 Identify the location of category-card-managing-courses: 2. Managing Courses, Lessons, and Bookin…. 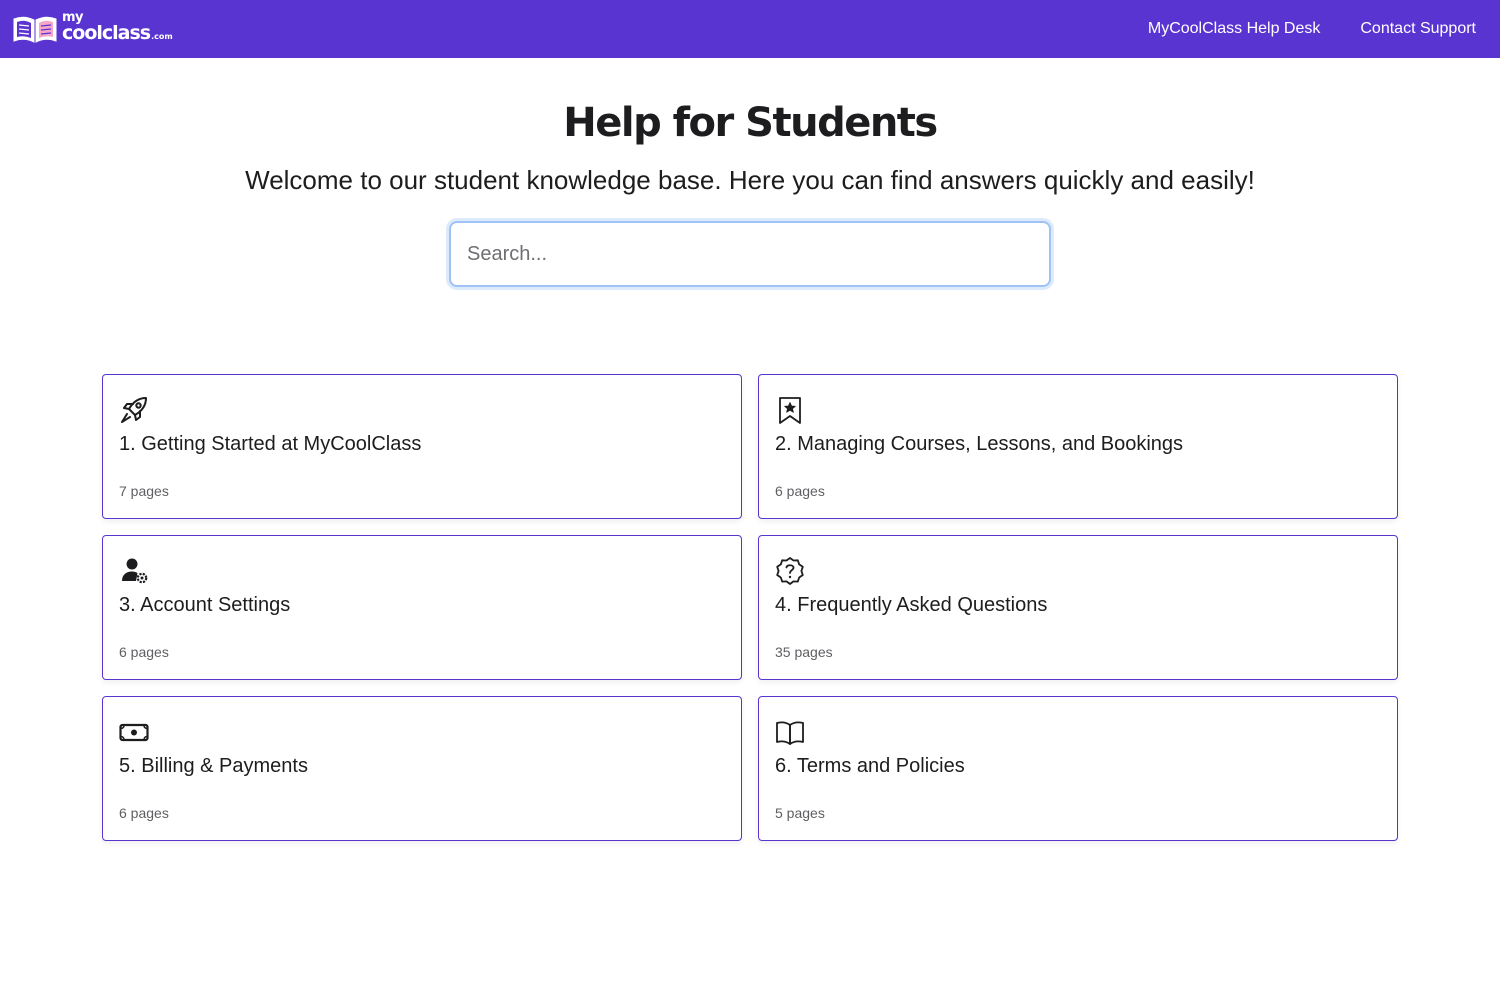
(1078, 446).